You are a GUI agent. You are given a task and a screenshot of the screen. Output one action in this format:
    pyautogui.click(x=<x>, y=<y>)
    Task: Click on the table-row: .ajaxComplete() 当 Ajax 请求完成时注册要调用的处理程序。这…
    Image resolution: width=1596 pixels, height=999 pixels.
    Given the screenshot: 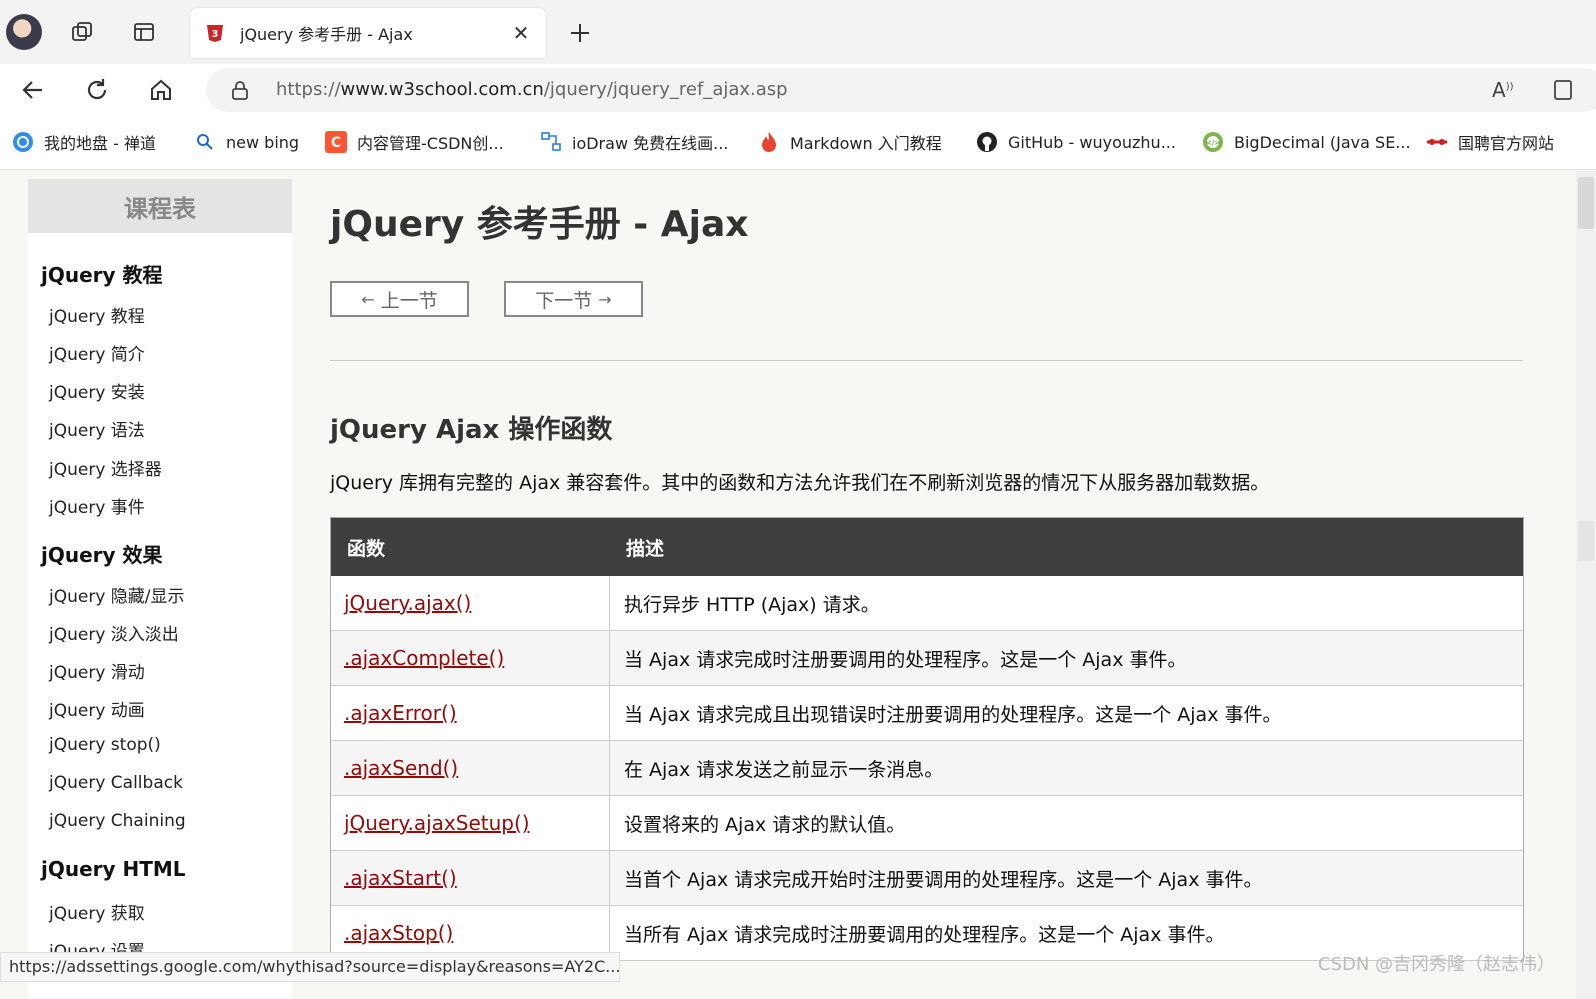 What is the action you would take?
    pyautogui.click(x=927, y=658)
    